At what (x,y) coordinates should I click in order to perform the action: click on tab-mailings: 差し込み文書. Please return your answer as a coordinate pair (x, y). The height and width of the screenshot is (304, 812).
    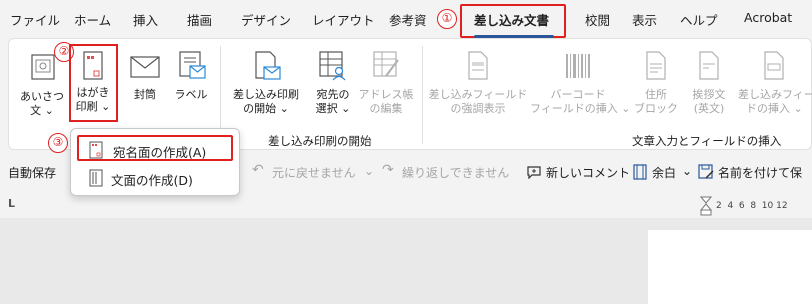
    Looking at the image, I should click on (511, 19).